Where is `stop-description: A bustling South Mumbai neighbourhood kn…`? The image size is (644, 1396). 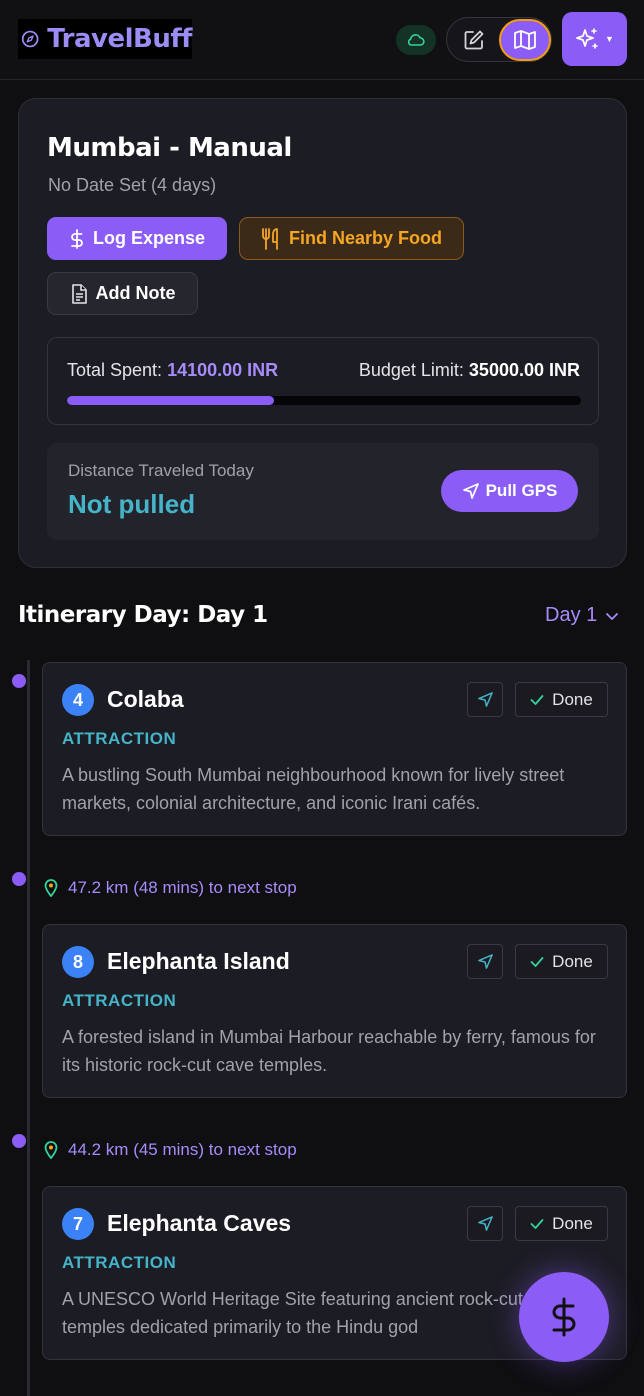
stop-description: A bustling South Mumbai neighbourhood kn… is located at coordinates (313, 789).